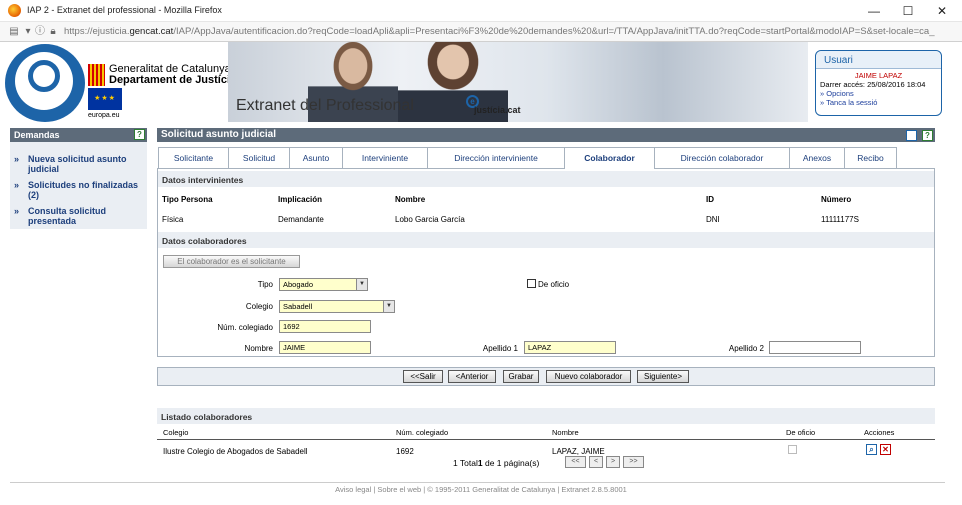  I want to click on cell-tipo-persona: Física, so click(173, 219).